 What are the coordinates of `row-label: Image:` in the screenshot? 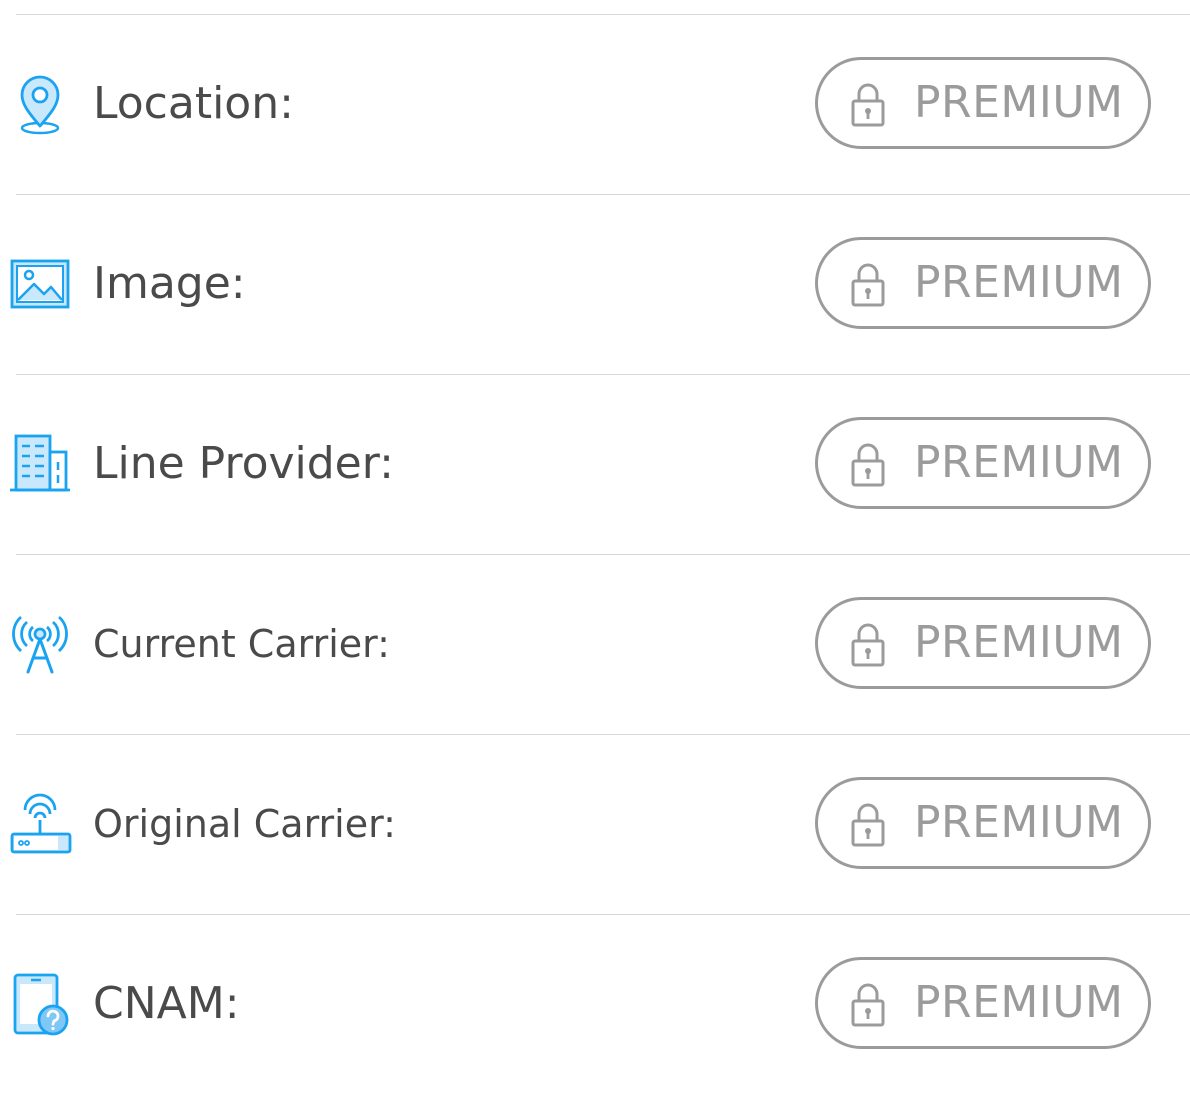 It's located at (169, 283).